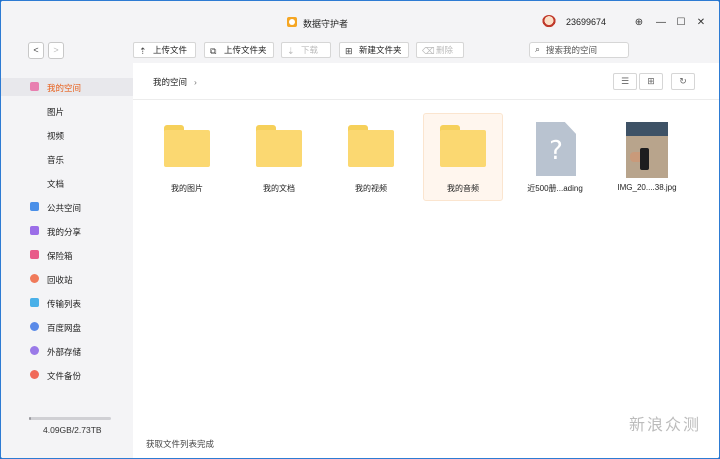 This screenshot has width=720, height=459. What do you see at coordinates (279, 188) in the screenshot?
I see `file-name: 我的文档` at bounding box center [279, 188].